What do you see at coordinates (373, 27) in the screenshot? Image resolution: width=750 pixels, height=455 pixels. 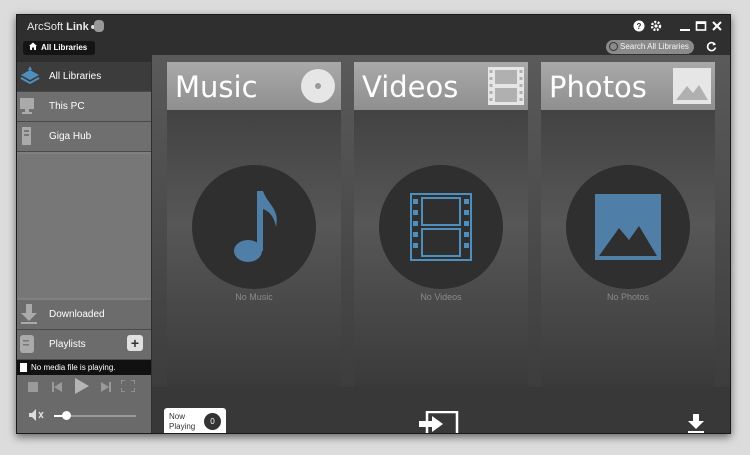 I see `title-bar: ArcSoft Link ?` at bounding box center [373, 27].